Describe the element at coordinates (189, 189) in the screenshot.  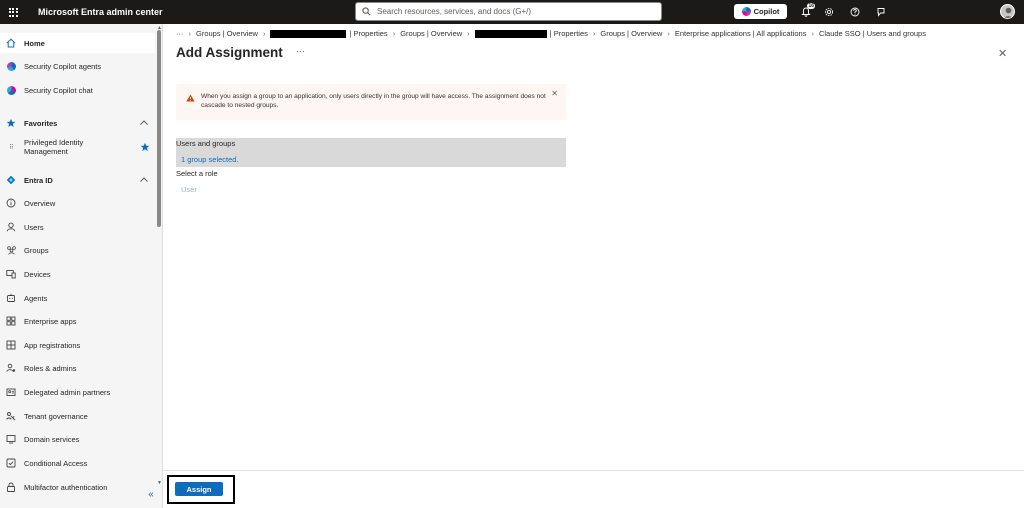
I see `selected-role-value: User` at that location.